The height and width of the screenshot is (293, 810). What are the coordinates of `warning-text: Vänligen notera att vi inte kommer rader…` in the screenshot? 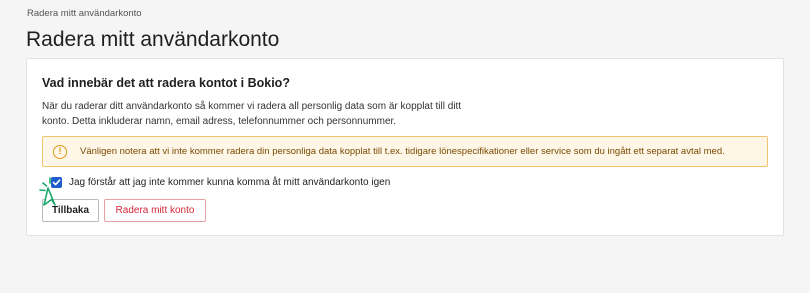 It's located at (402, 151).